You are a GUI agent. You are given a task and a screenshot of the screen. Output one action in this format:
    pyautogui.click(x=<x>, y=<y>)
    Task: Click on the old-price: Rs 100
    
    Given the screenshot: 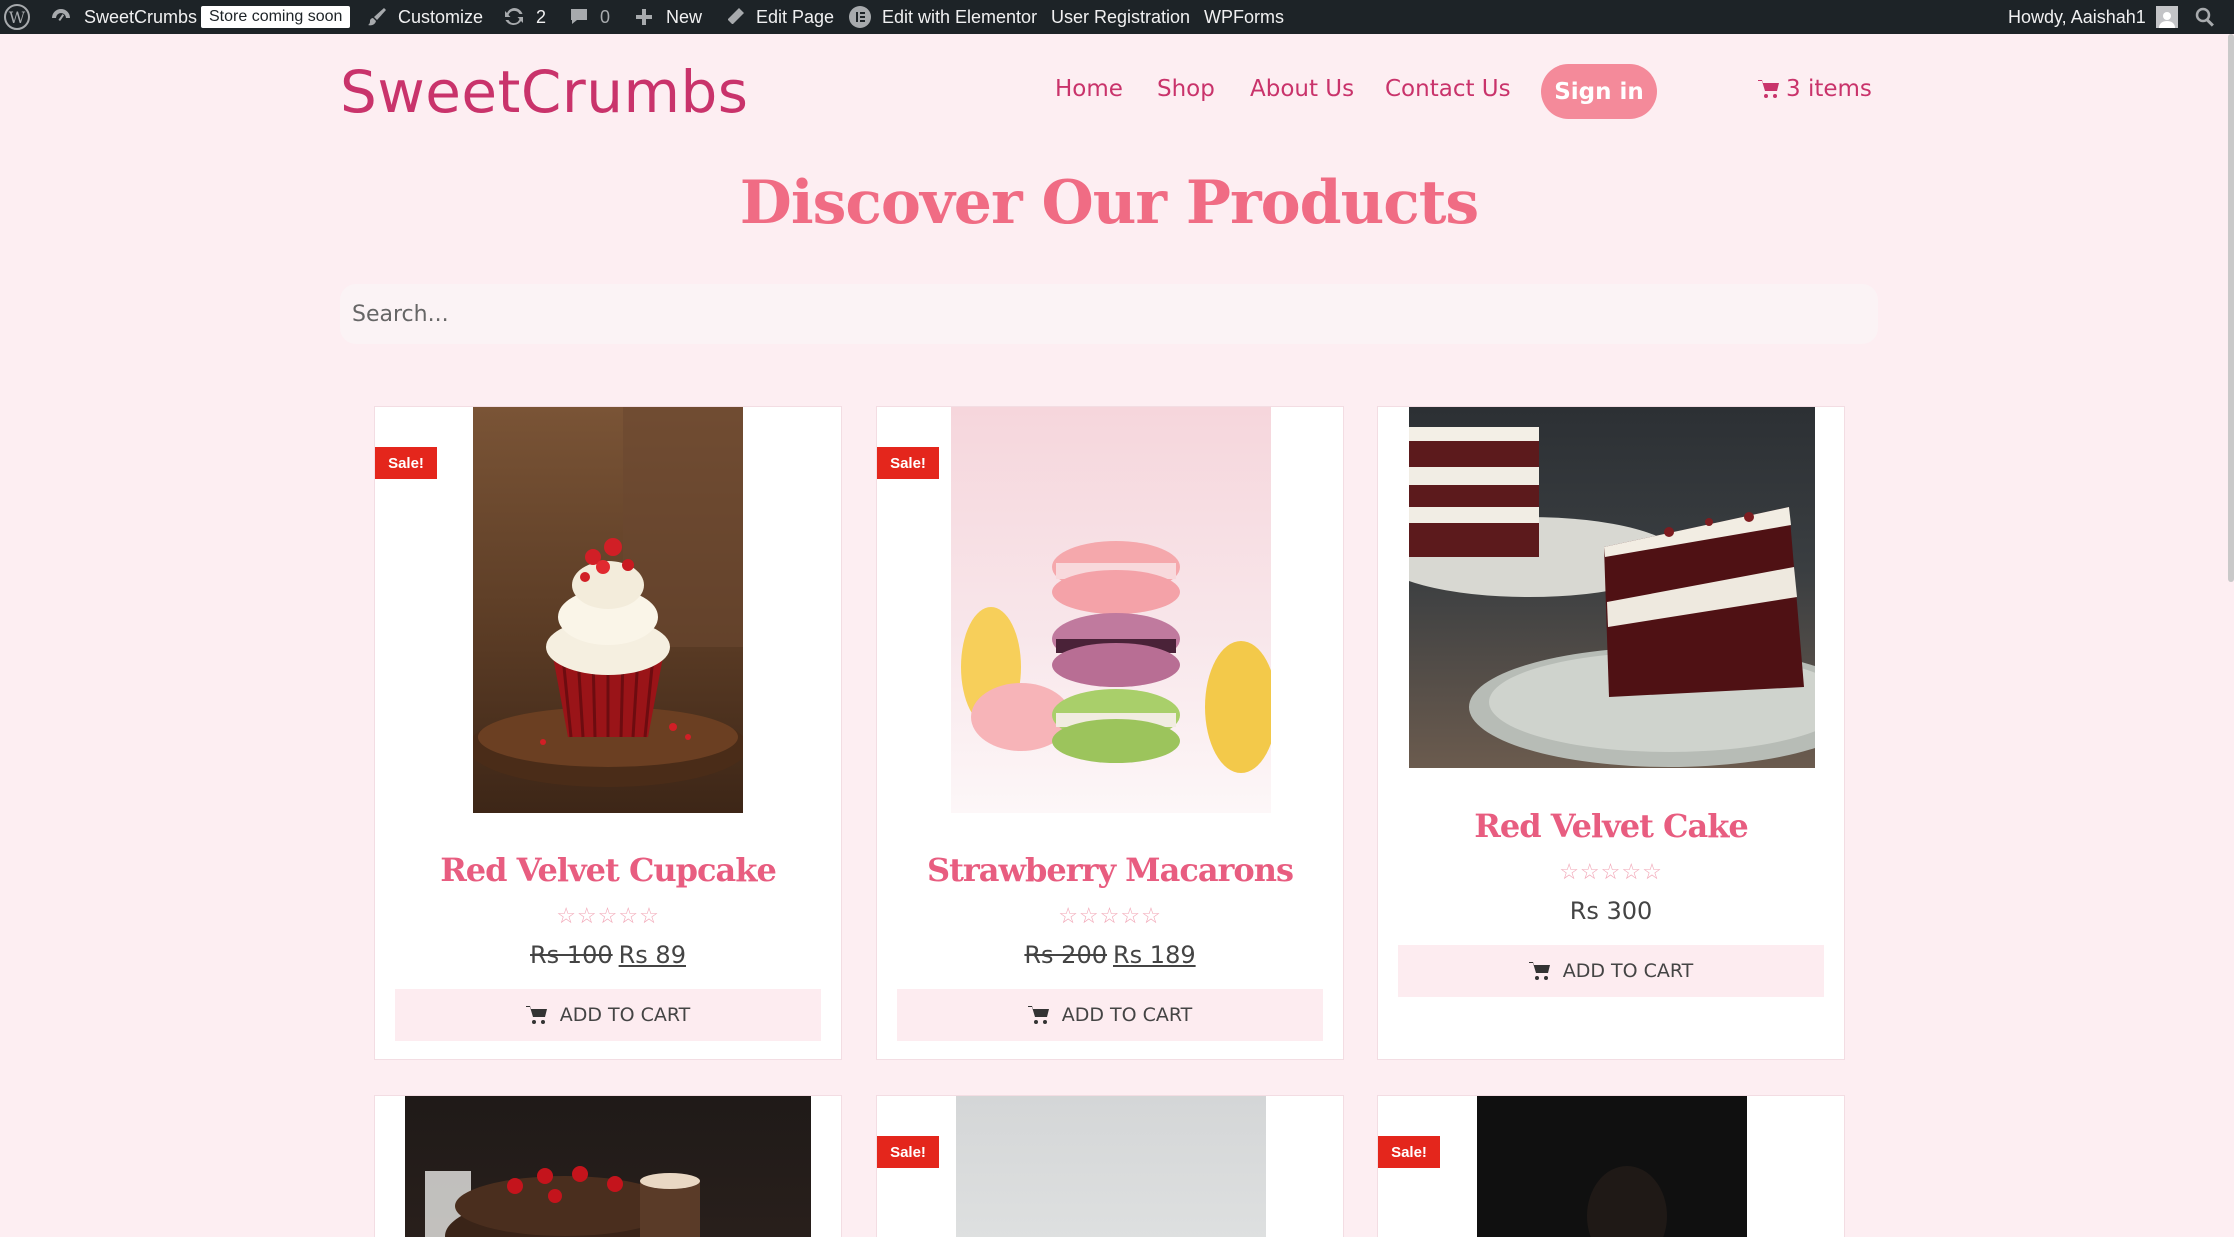 What is the action you would take?
    pyautogui.click(x=571, y=955)
    